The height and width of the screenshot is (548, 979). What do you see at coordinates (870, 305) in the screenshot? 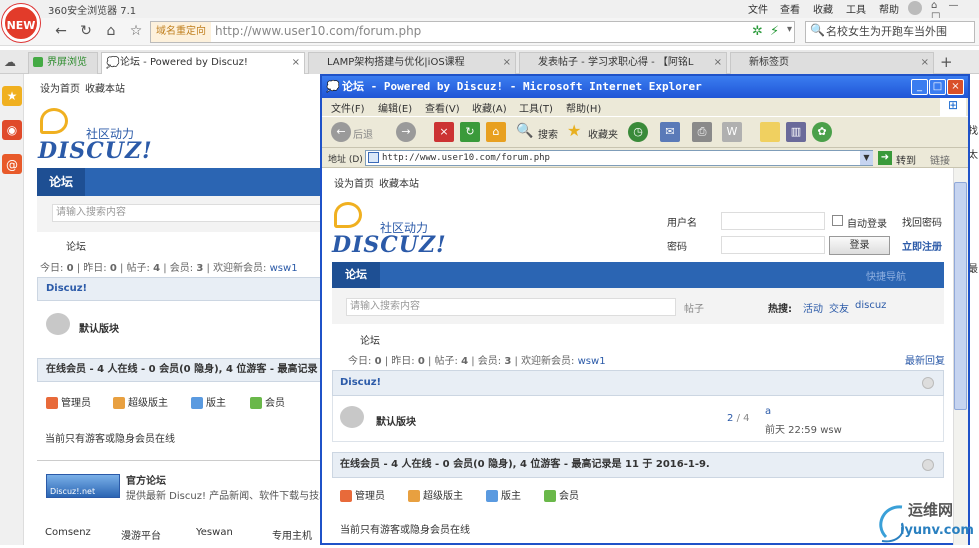
I see `hot-word-discuz: discuz` at bounding box center [870, 305].